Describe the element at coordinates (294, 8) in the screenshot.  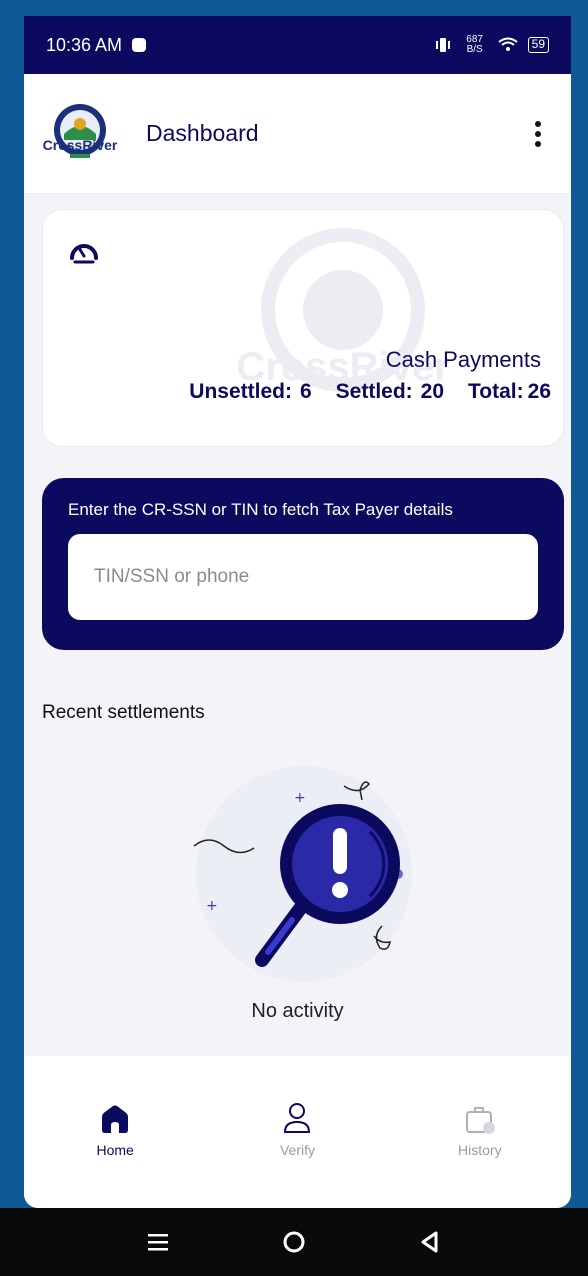
I see `frame-border` at that location.